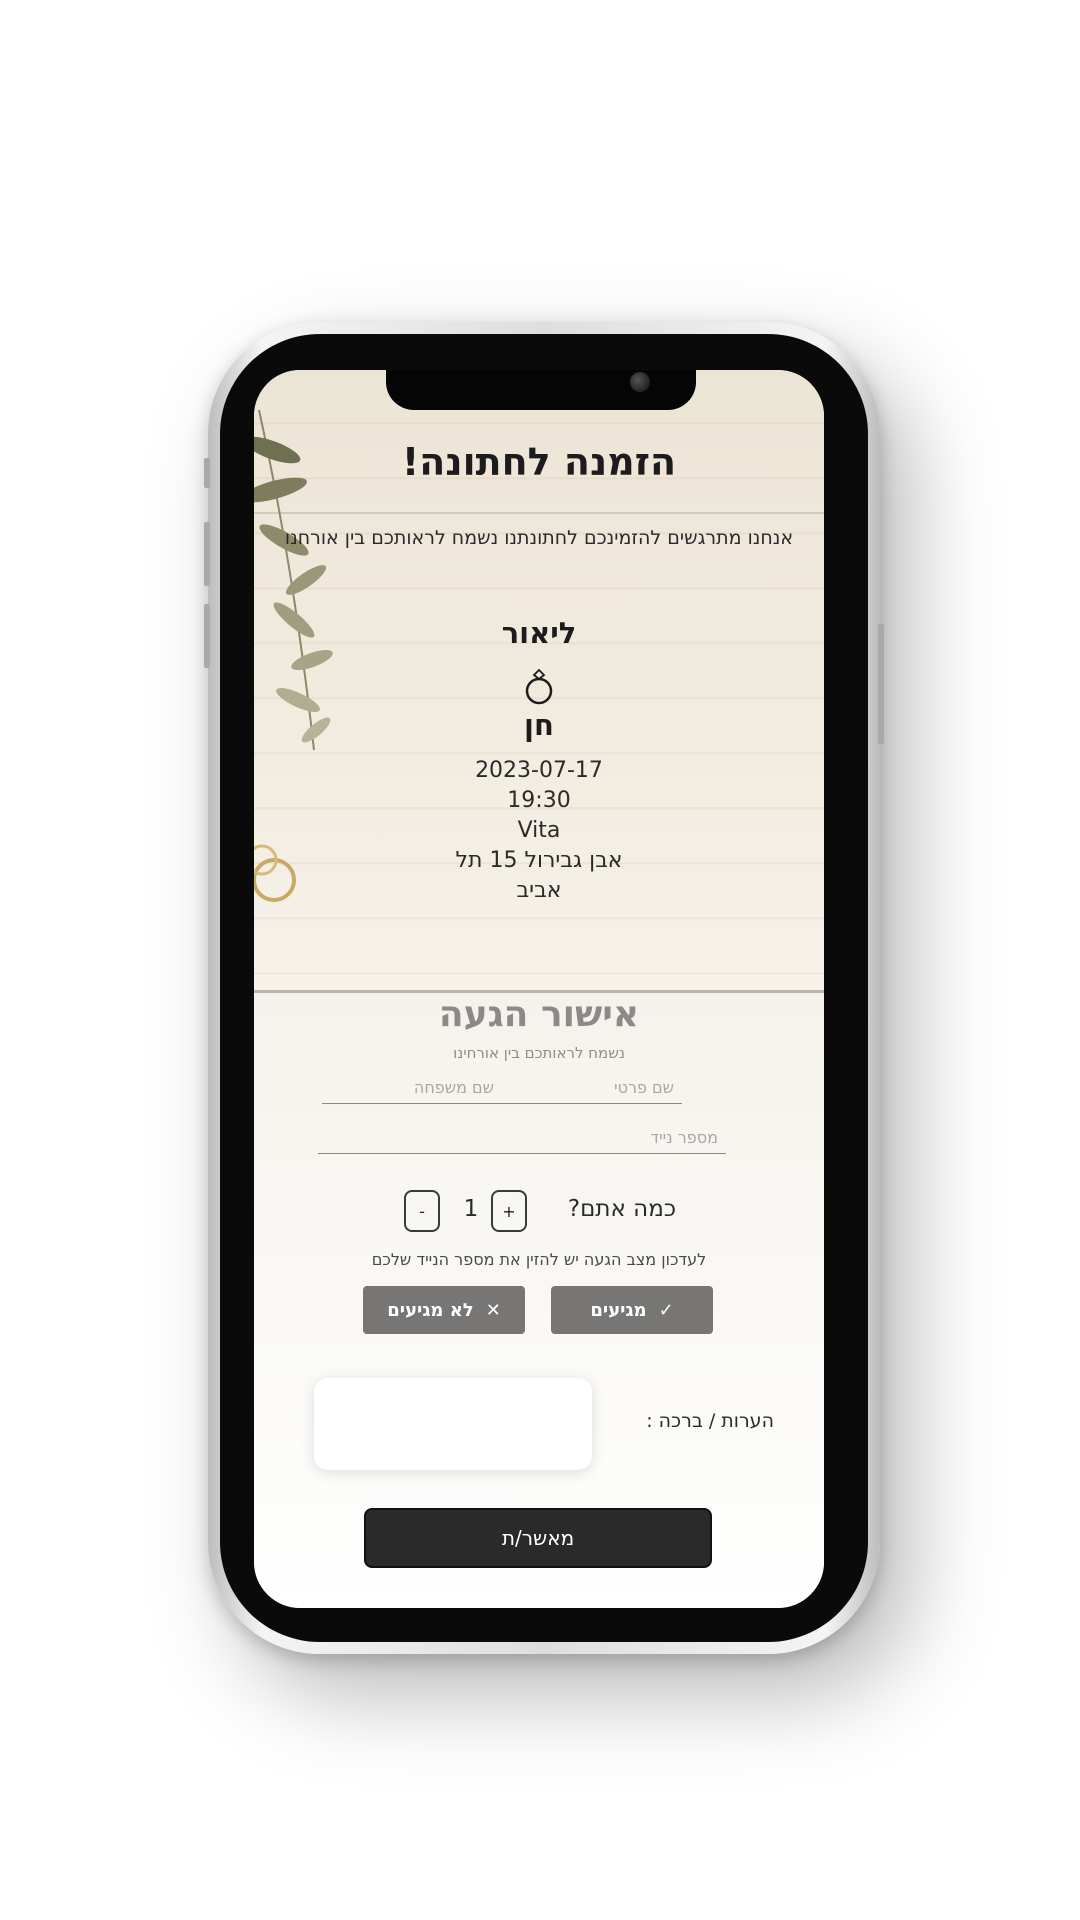  What do you see at coordinates (539, 1014) in the screenshot?
I see `rsvp-title: אישור הגעה` at bounding box center [539, 1014].